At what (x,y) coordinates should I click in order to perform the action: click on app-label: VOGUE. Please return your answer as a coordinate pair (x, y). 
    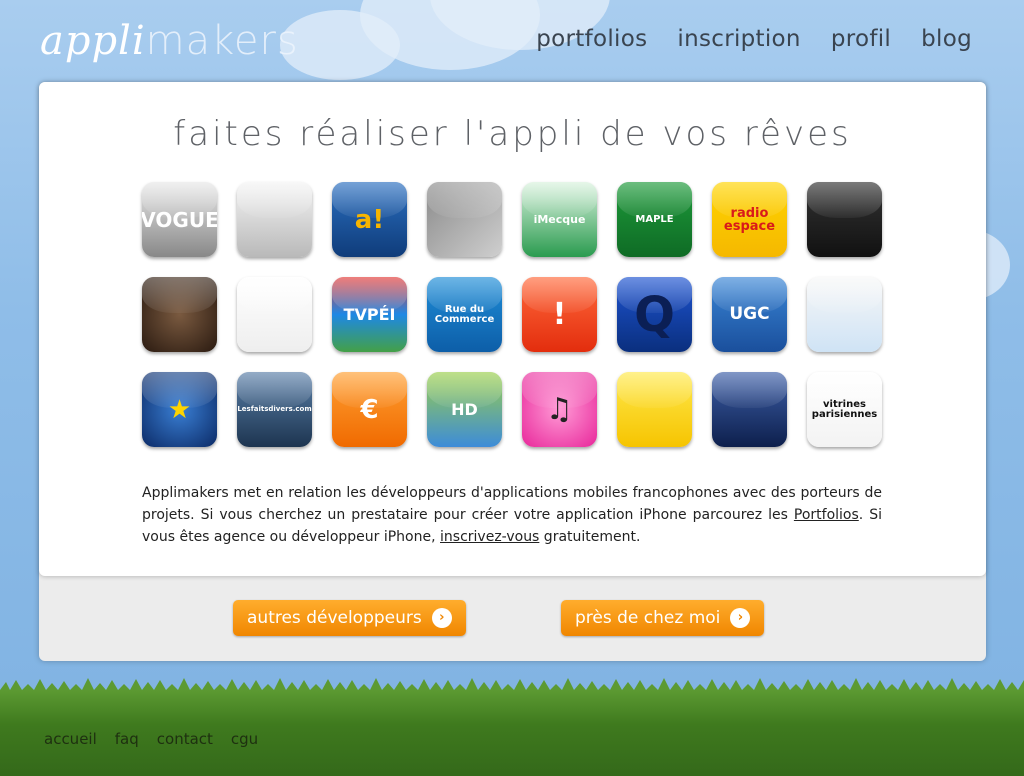
    Looking at the image, I should click on (179, 219).